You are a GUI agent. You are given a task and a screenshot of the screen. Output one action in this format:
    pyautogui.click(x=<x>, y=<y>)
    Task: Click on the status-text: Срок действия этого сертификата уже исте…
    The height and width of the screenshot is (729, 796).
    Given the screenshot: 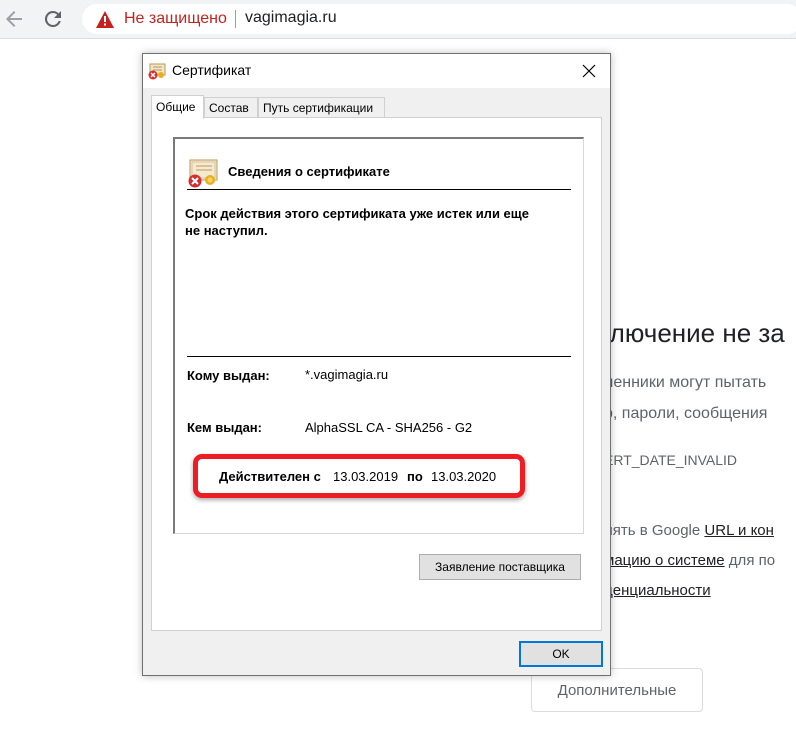 What is the action you would take?
    pyautogui.click(x=357, y=222)
    